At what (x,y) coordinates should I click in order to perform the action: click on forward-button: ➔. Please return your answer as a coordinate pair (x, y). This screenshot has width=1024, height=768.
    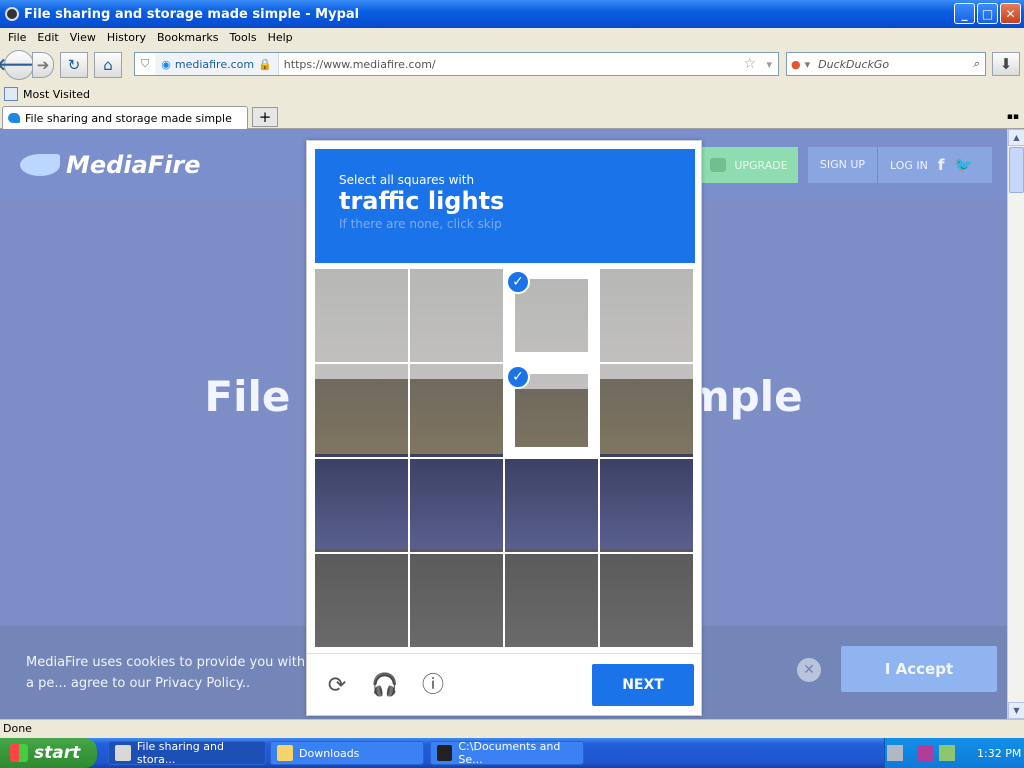
    Looking at the image, I should click on (43, 65).